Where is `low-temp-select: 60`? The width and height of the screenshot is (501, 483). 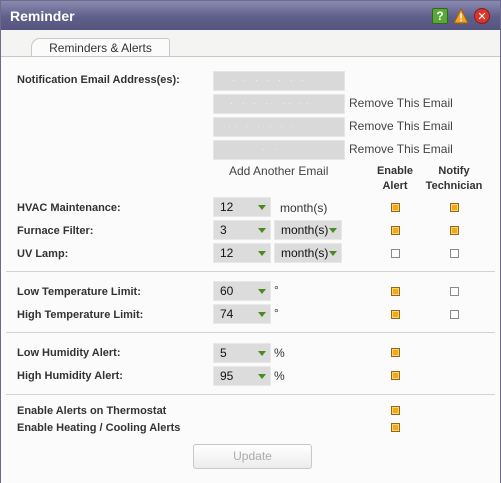 low-temp-select: 60 is located at coordinates (242, 291).